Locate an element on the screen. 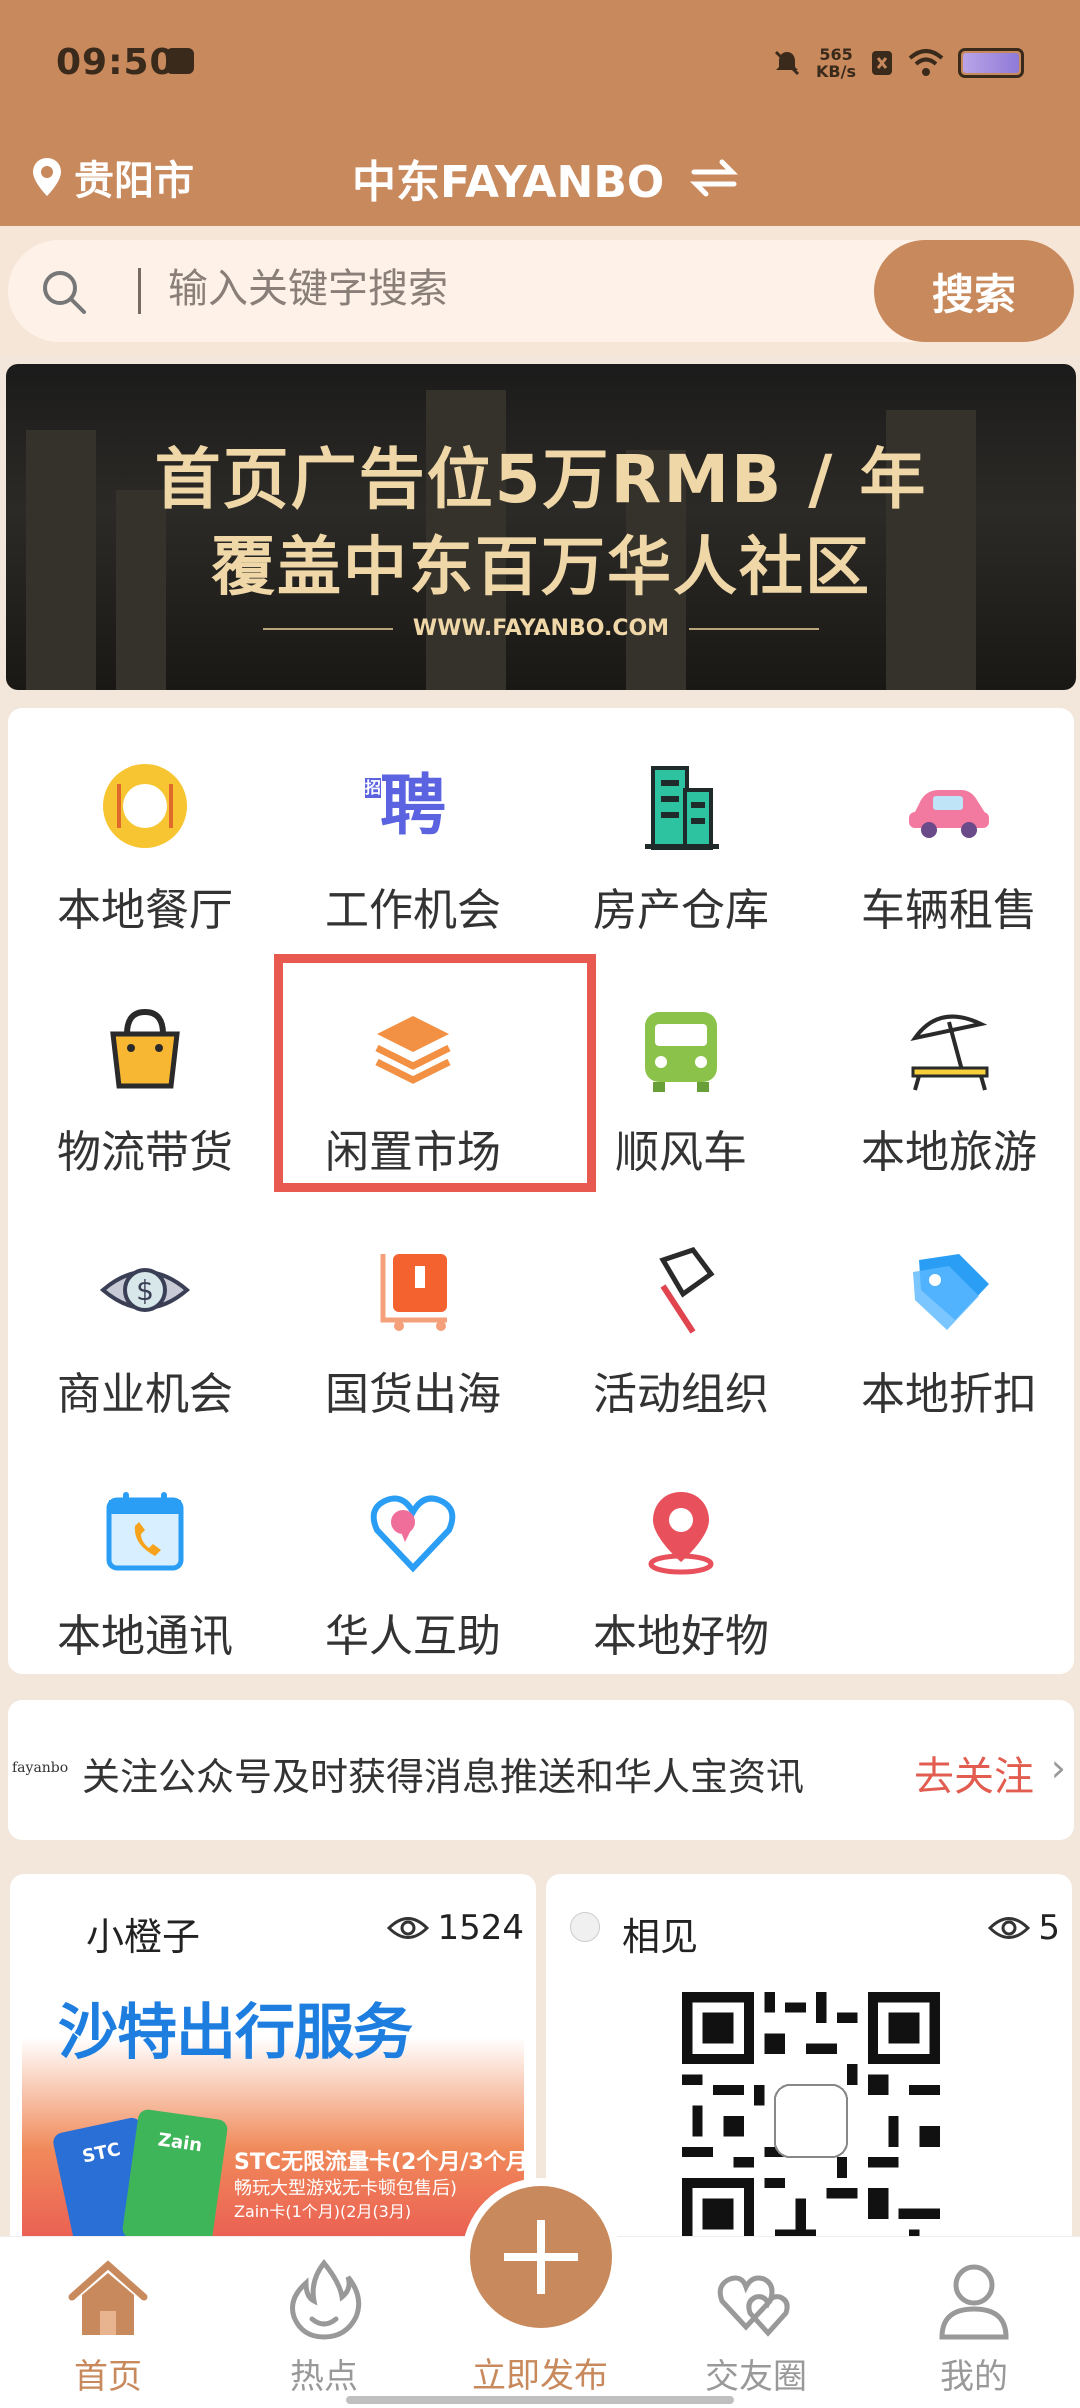 Image resolution: width=1080 pixels, height=2408 pixels. publish-button is located at coordinates (541, 2257).